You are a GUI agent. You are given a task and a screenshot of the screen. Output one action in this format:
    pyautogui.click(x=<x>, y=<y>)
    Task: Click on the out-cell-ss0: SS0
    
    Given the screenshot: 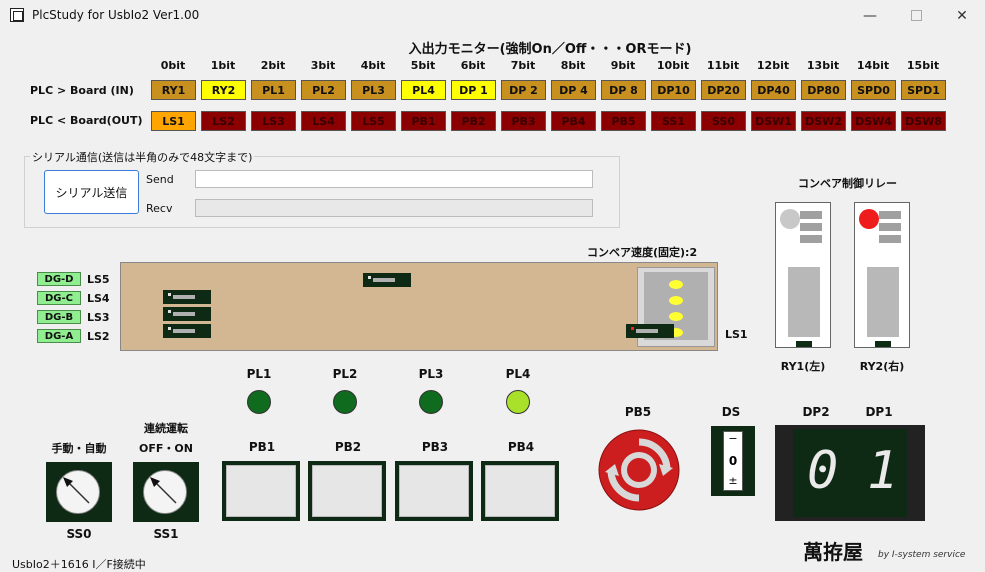 What is the action you would take?
    pyautogui.click(x=723, y=121)
    